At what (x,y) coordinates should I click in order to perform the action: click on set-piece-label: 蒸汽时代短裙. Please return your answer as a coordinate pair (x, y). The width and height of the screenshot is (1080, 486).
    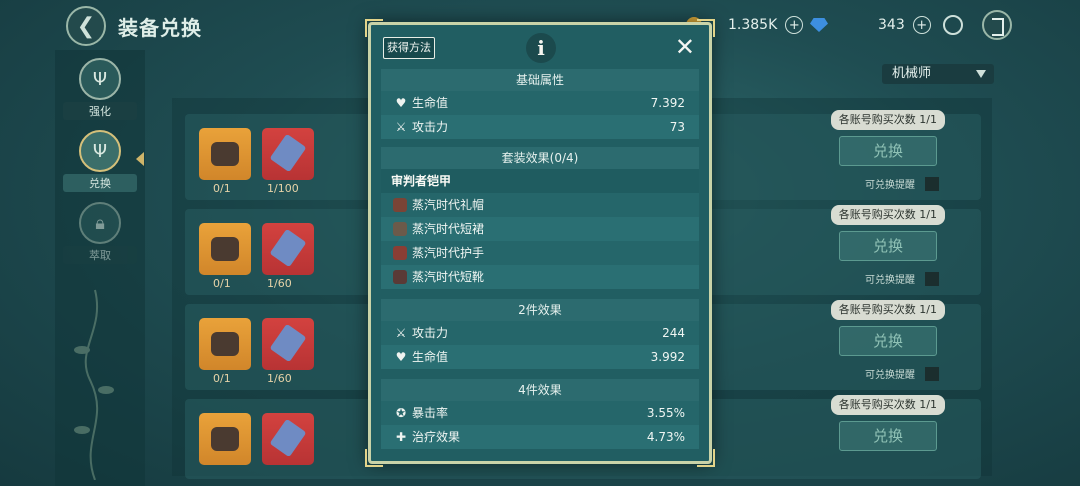
    Looking at the image, I should click on (448, 229).